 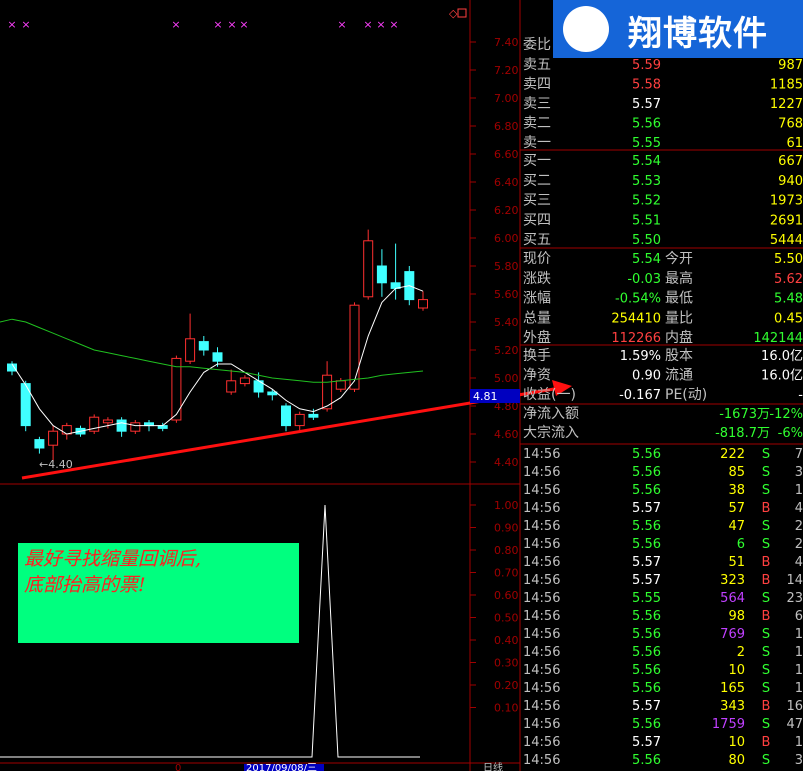 What do you see at coordinates (732, 634) in the screenshot?
I see `tick-volume: 769` at bounding box center [732, 634].